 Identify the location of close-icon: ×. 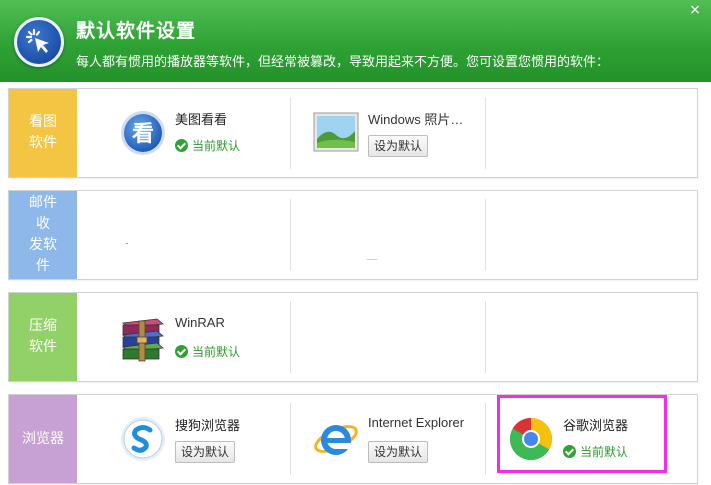
(695, 10).